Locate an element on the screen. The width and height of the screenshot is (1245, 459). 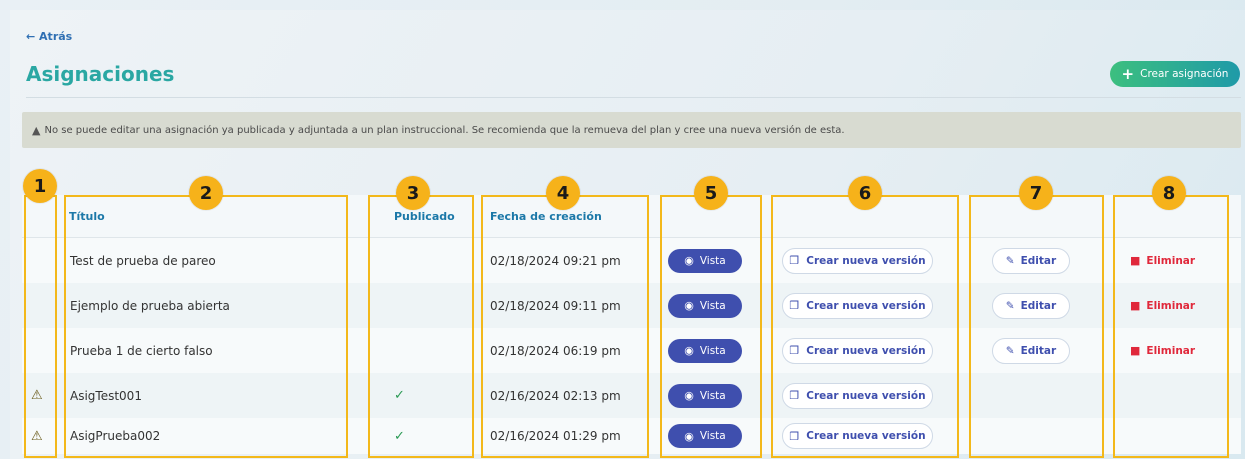
annotation-number-8: 8 is located at coordinates (1169, 193).